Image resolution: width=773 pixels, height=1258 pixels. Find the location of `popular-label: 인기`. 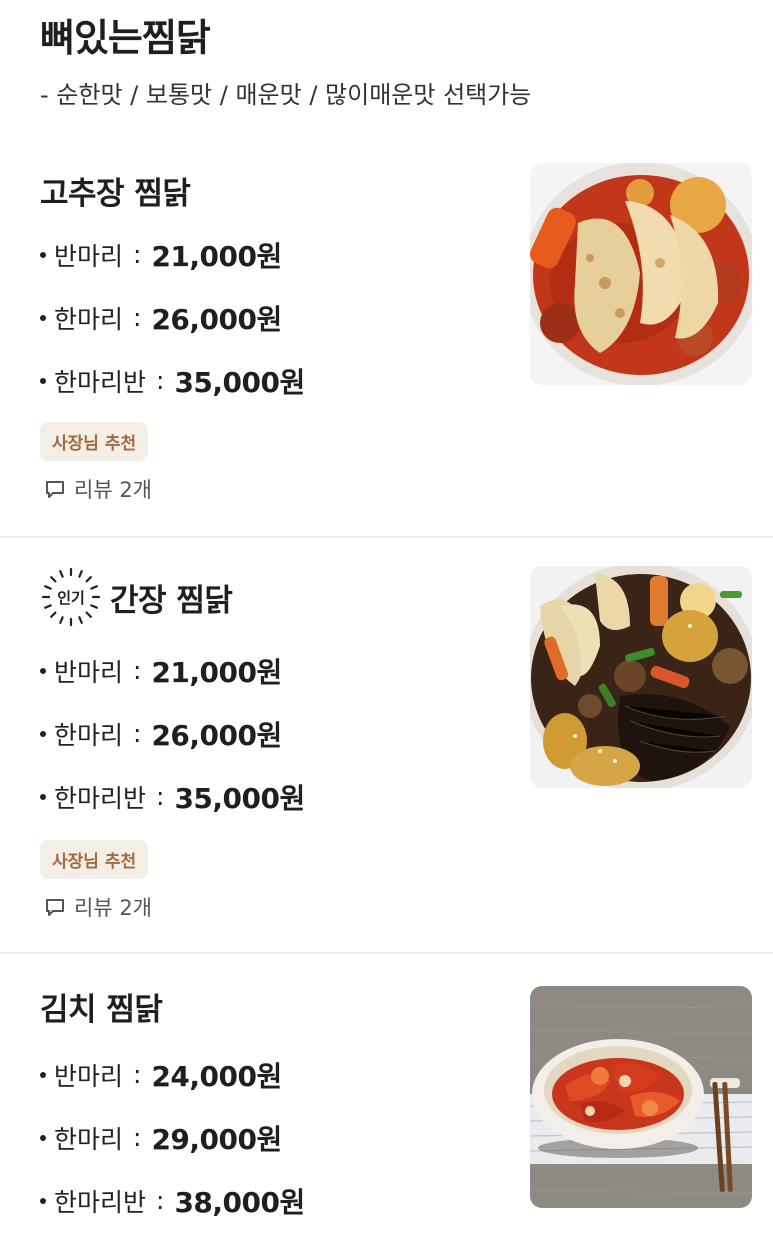

popular-label: 인기 is located at coordinates (71, 597).